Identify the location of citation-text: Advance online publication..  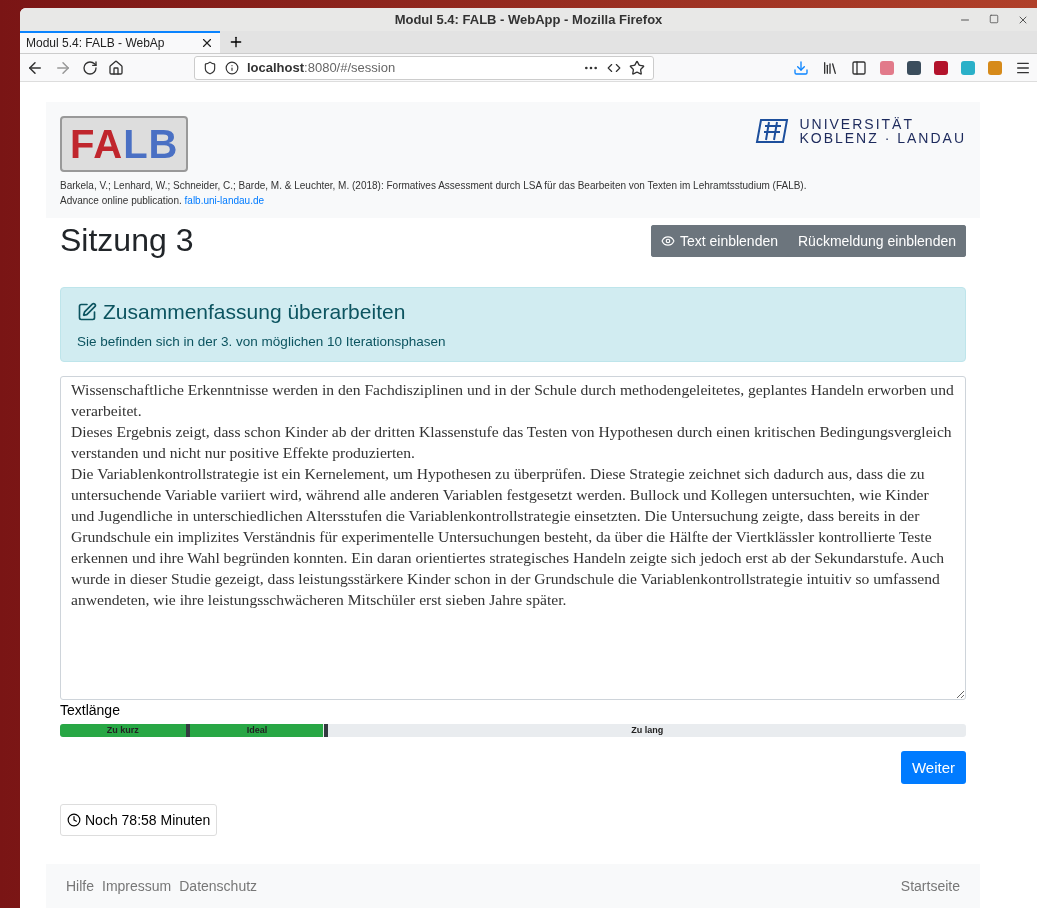
(121, 200).